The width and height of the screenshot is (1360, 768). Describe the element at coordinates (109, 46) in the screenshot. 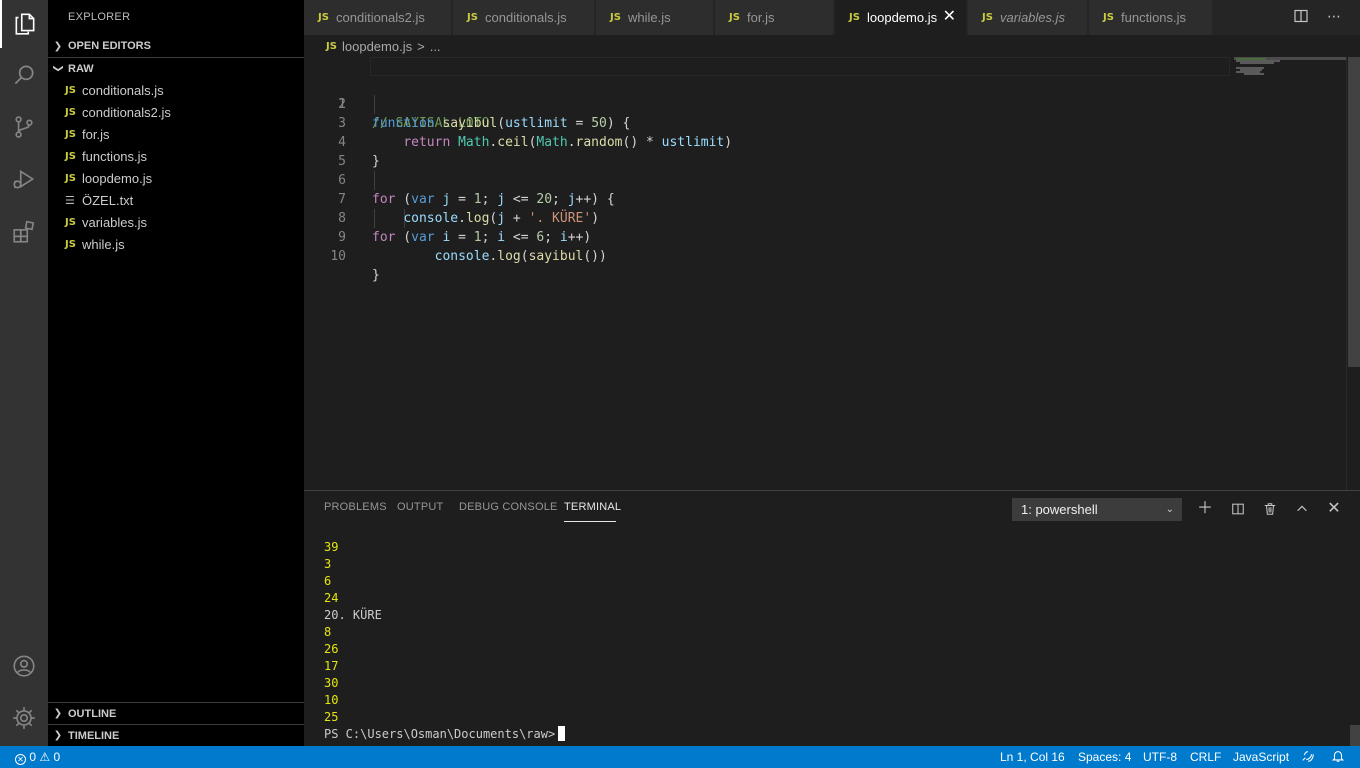

I see `open-editors-label: OPEN EDITORS` at that location.